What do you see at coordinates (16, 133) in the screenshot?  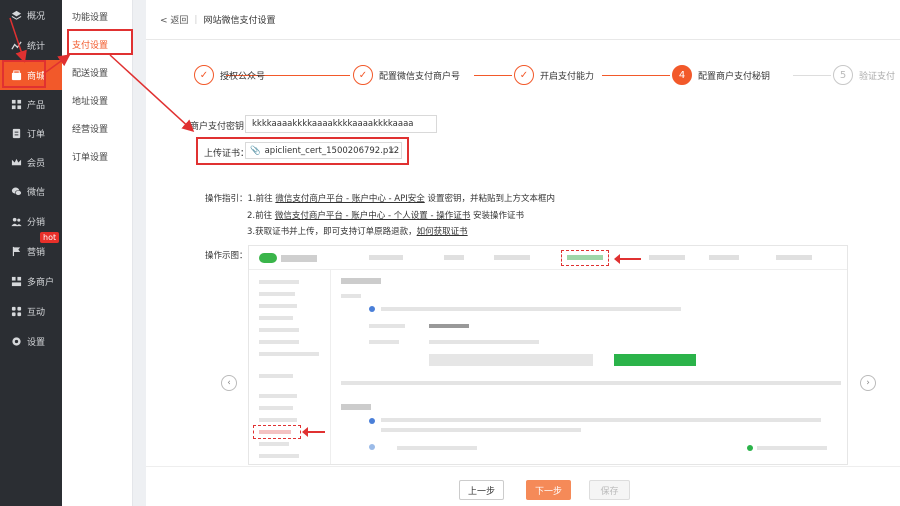 I see `clipboard-icon` at bounding box center [16, 133].